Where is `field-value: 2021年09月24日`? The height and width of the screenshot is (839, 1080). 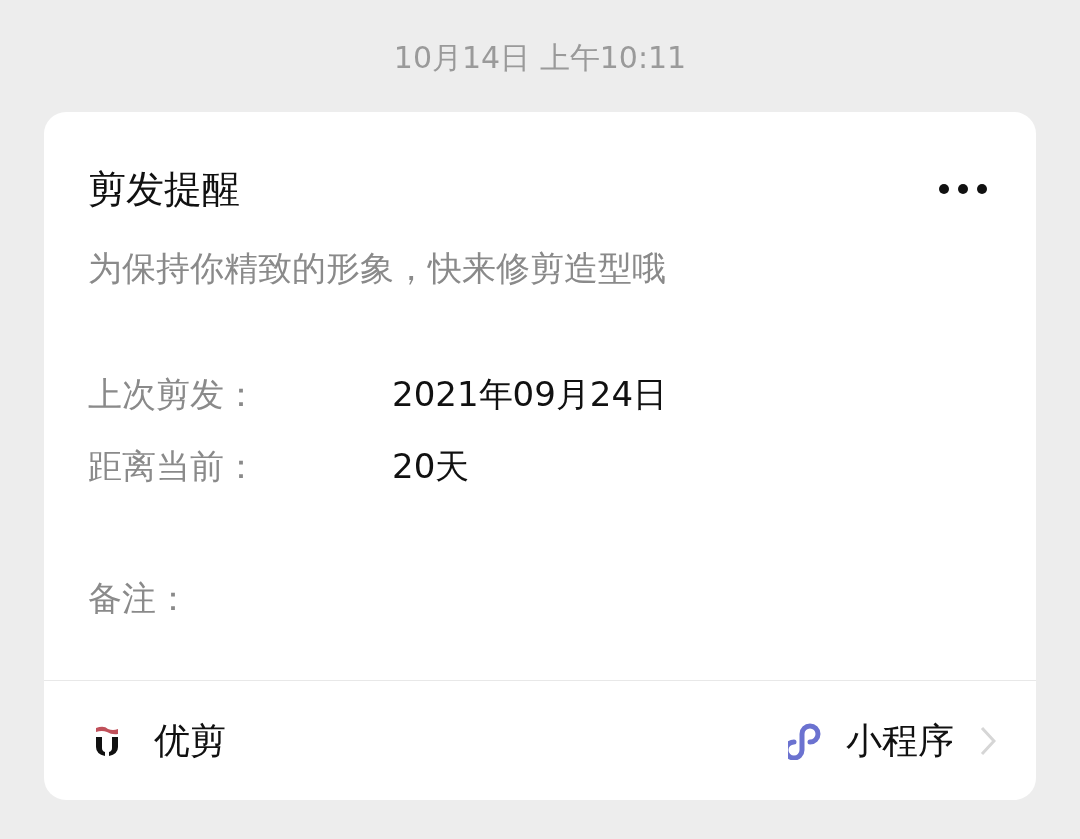
field-value: 2021年09月24日 is located at coordinates (530, 394).